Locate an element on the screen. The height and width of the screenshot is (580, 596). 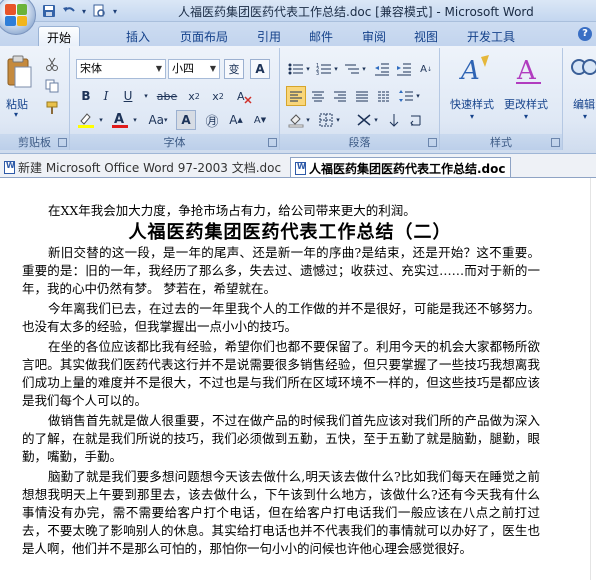
tab-home: 开始 is located at coordinates (59, 36).